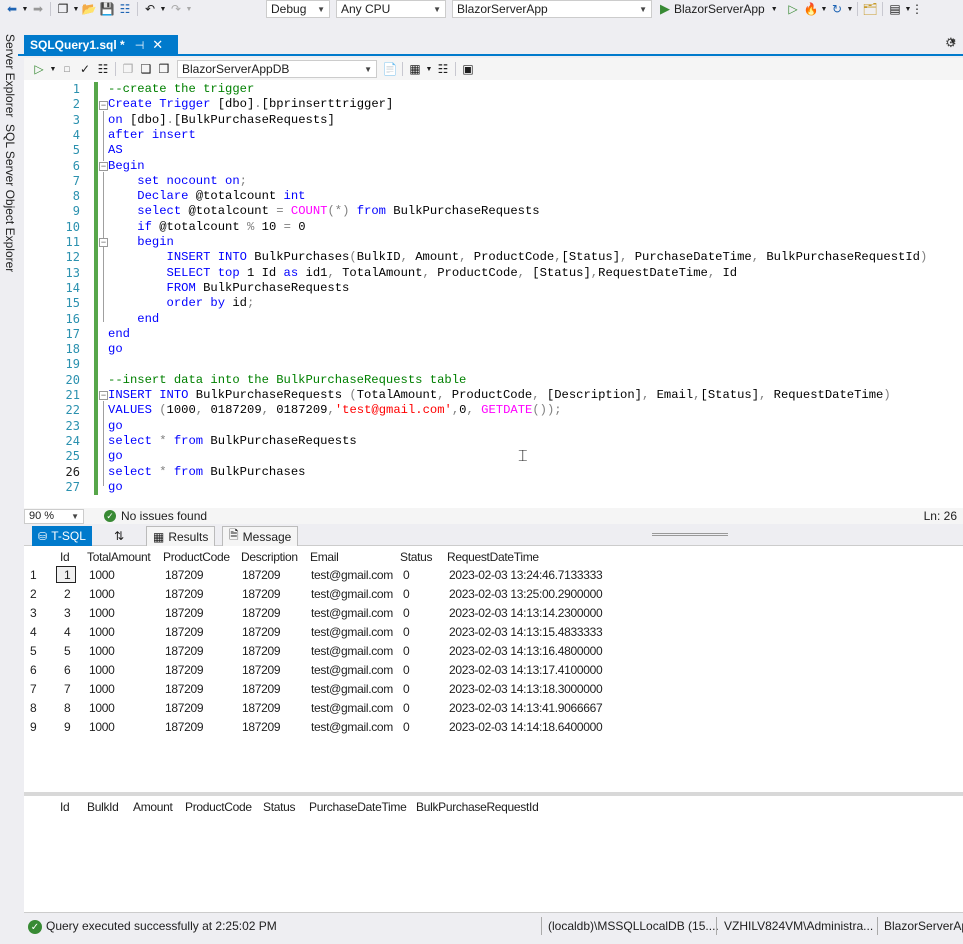  I want to click on table-cell: 2023-02-03 14:13:16.4800000, so click(526, 651).